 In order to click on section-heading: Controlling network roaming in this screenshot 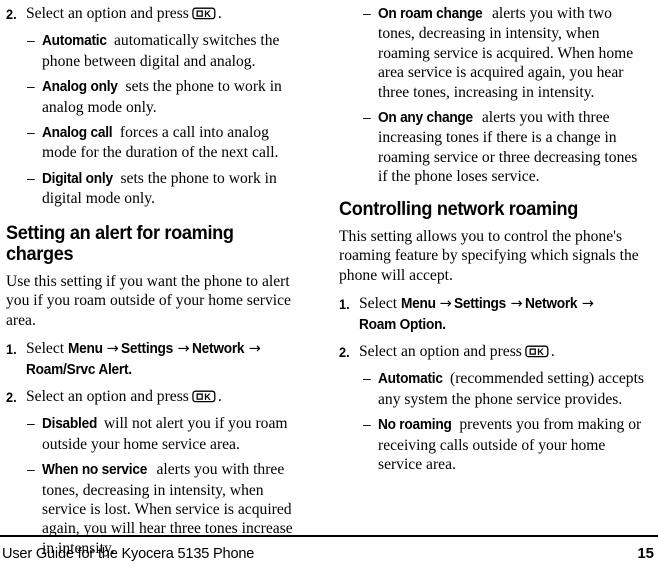, I will do `click(459, 208)`.